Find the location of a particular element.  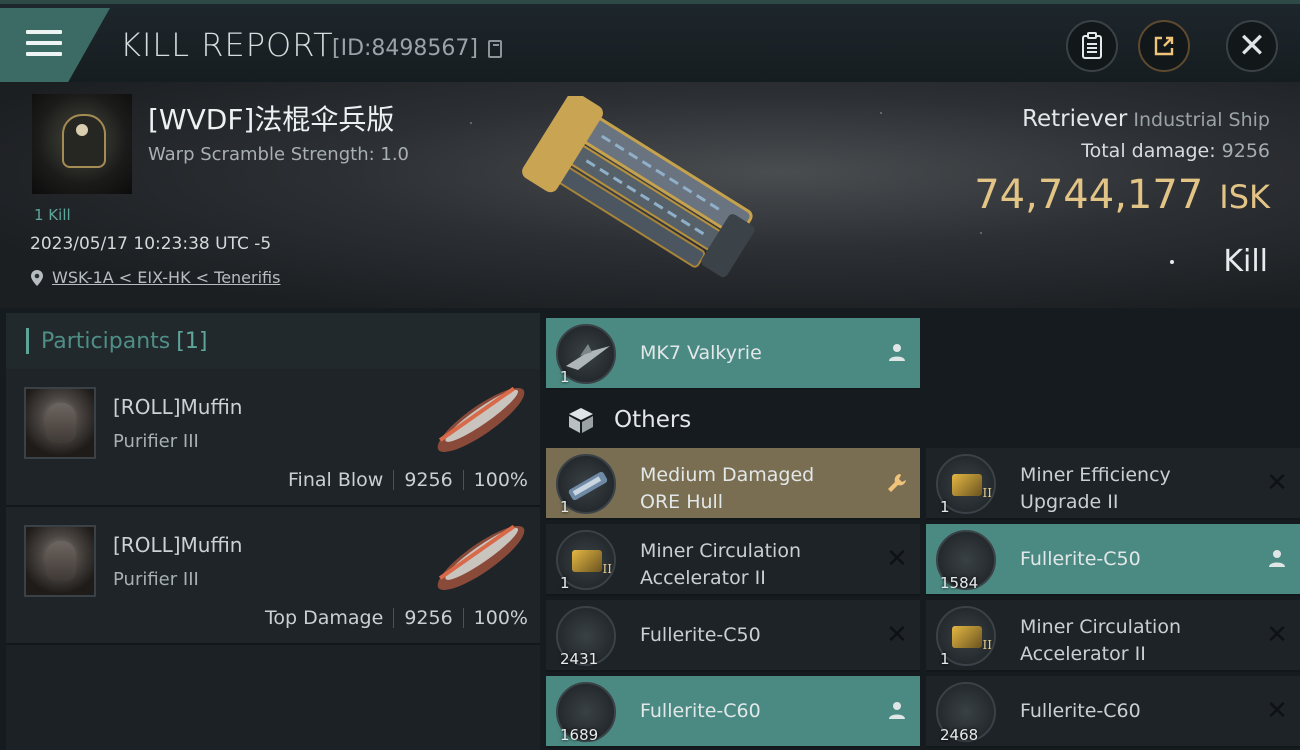

isk-value: 74,744,177 ISK is located at coordinates (1122, 195).